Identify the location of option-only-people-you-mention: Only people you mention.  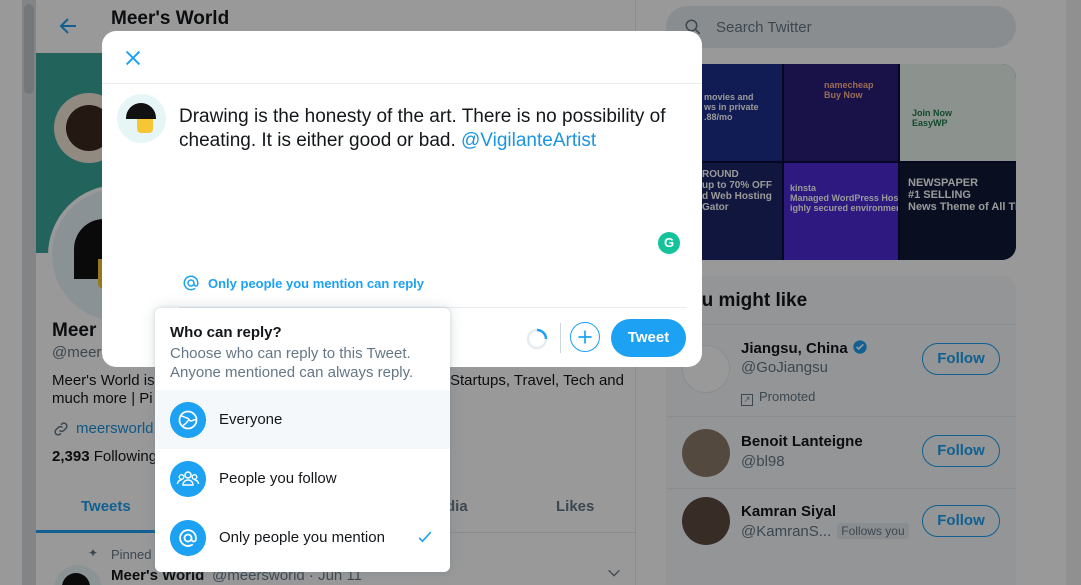
(302, 537).